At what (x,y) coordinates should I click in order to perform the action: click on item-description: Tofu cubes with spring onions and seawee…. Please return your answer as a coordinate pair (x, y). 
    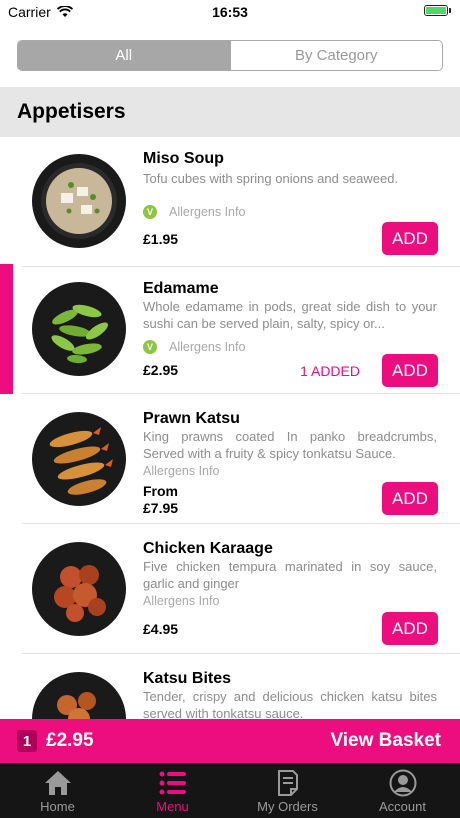
    Looking at the image, I should click on (271, 178).